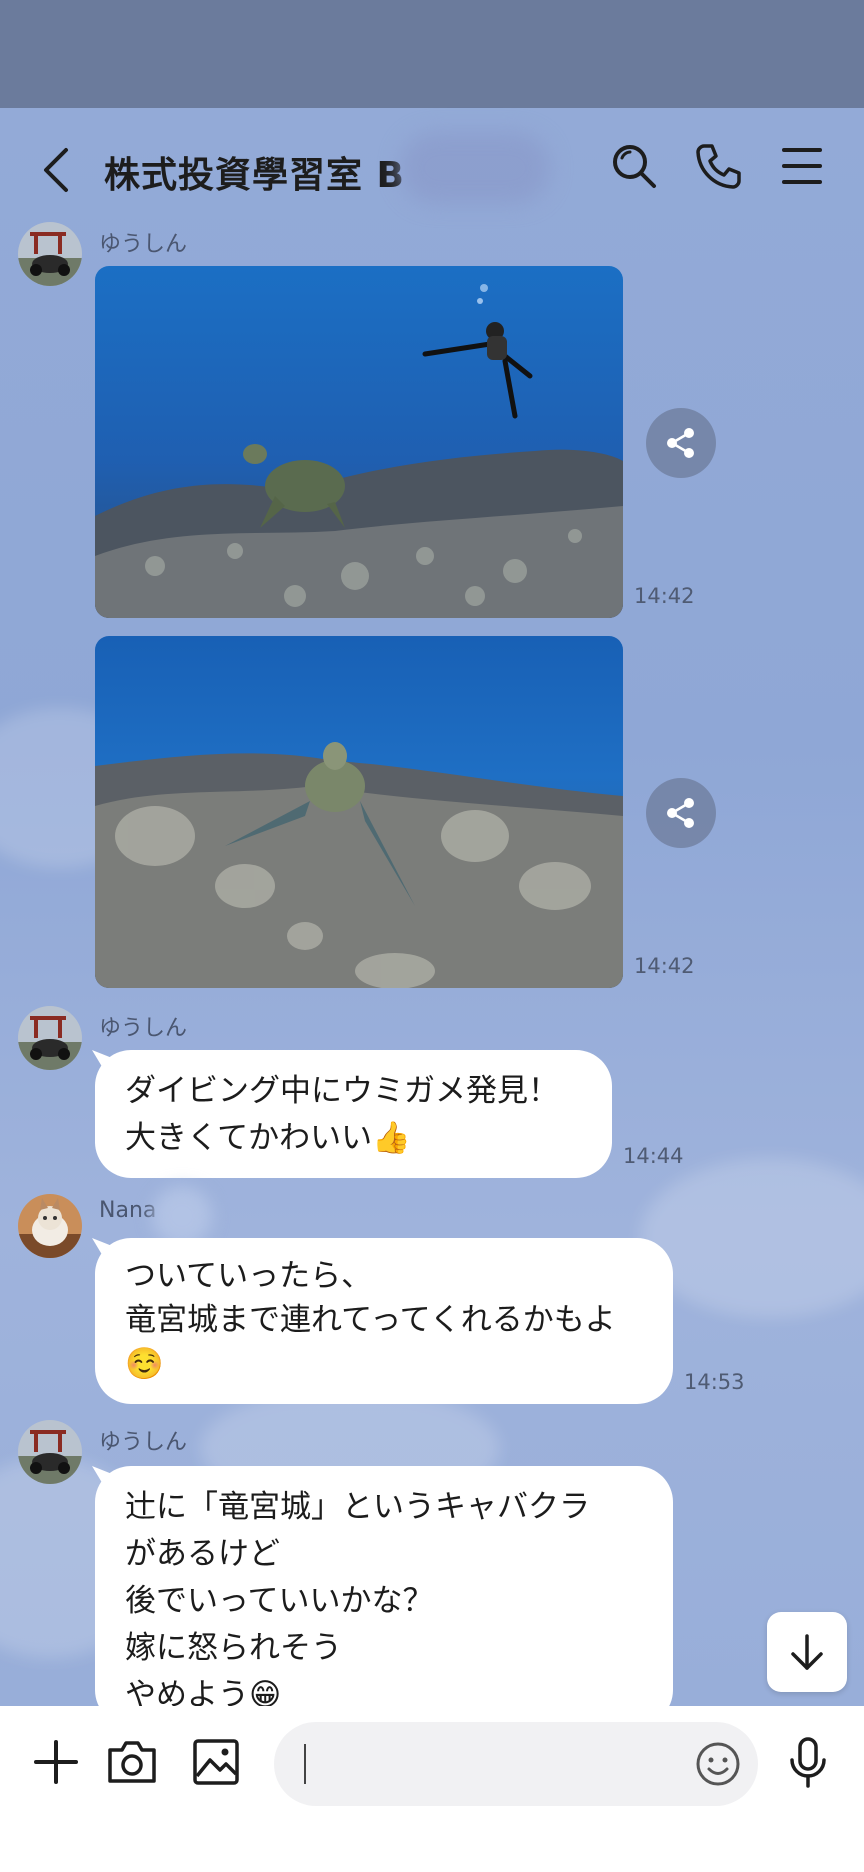 The width and height of the screenshot is (864, 1872). Describe the element at coordinates (279, 1601) in the screenshot. I see `message-text: 後でいっていいかな？` at that location.